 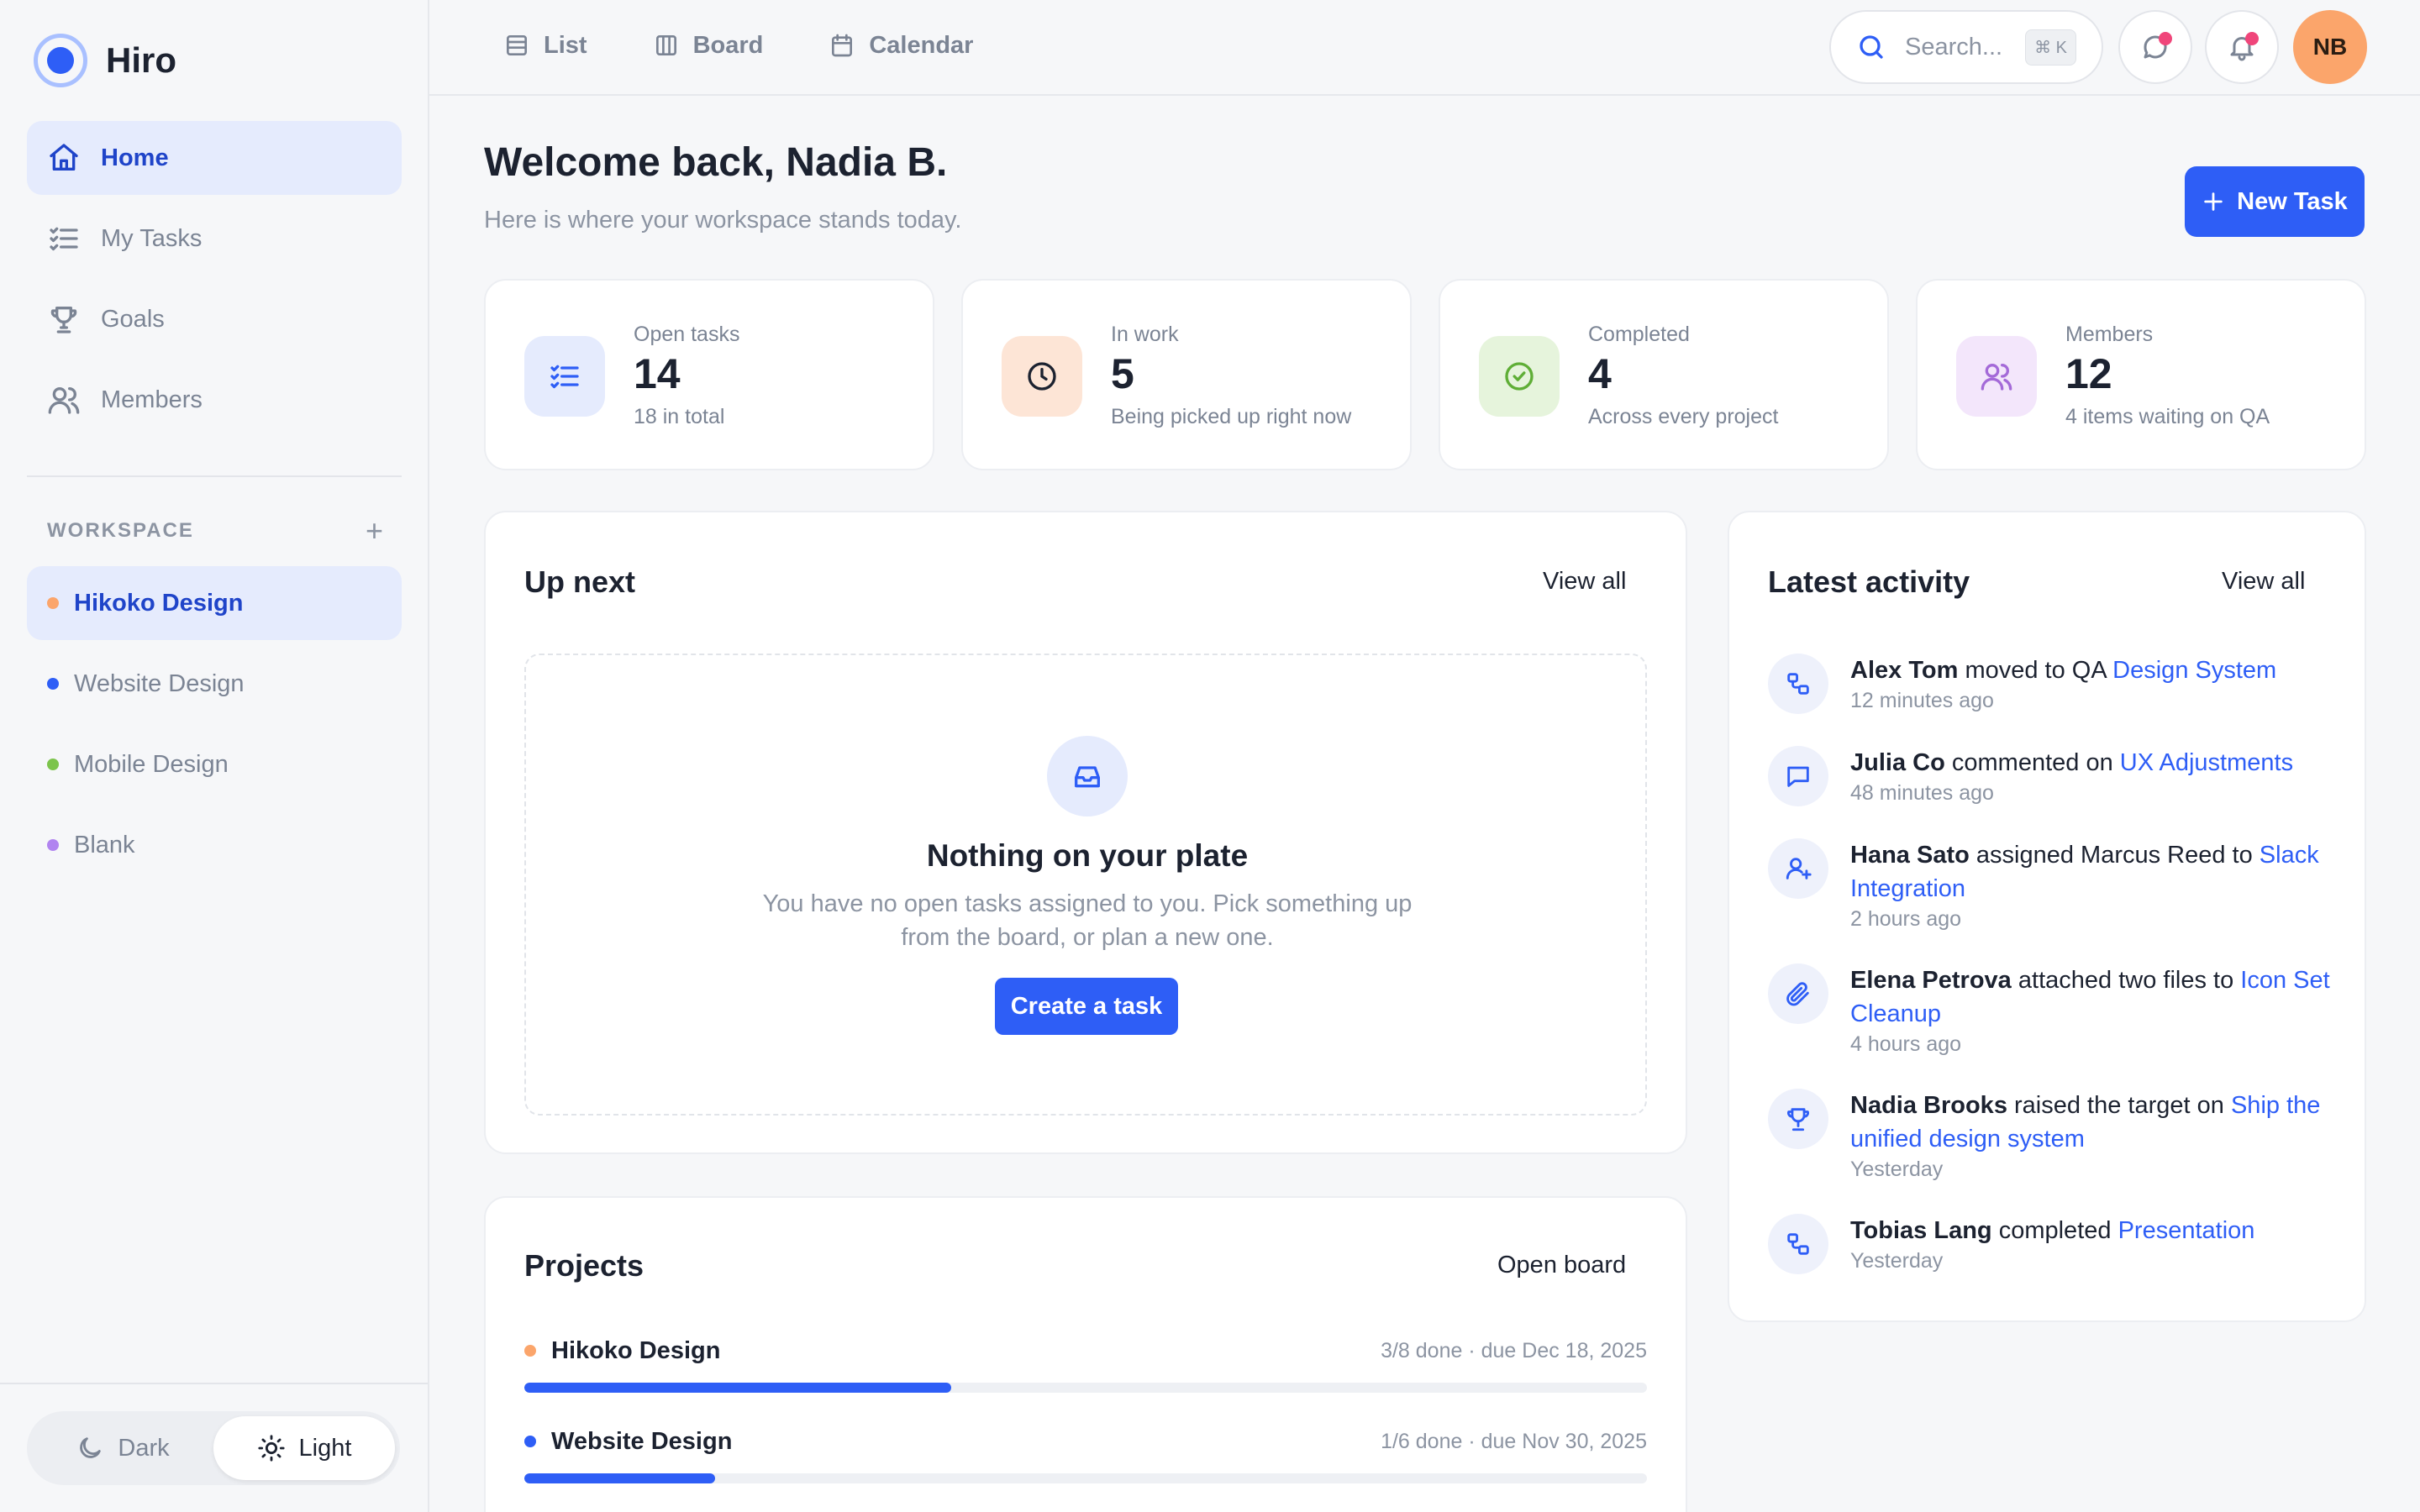 I want to click on stat-value: 5, so click(x=1122, y=373).